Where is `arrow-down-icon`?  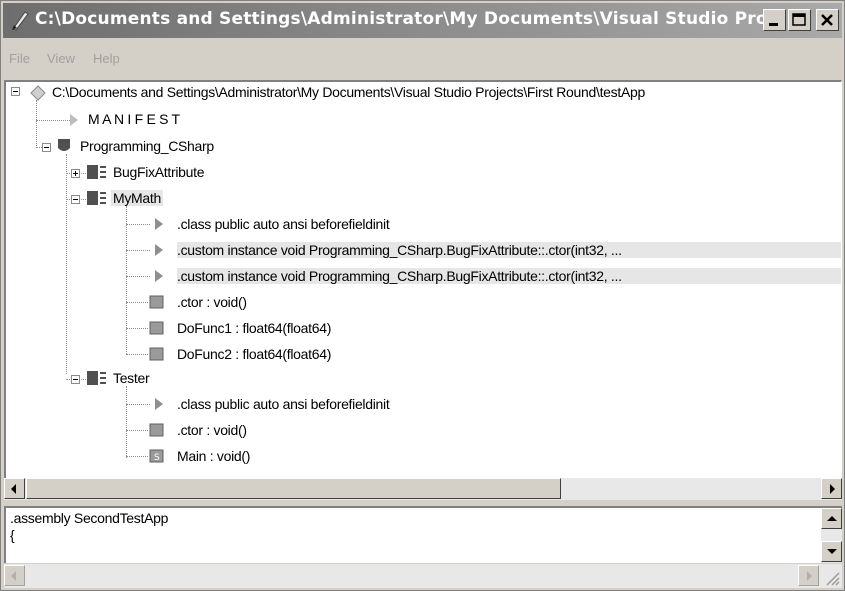
arrow-down-icon is located at coordinates (832, 551).